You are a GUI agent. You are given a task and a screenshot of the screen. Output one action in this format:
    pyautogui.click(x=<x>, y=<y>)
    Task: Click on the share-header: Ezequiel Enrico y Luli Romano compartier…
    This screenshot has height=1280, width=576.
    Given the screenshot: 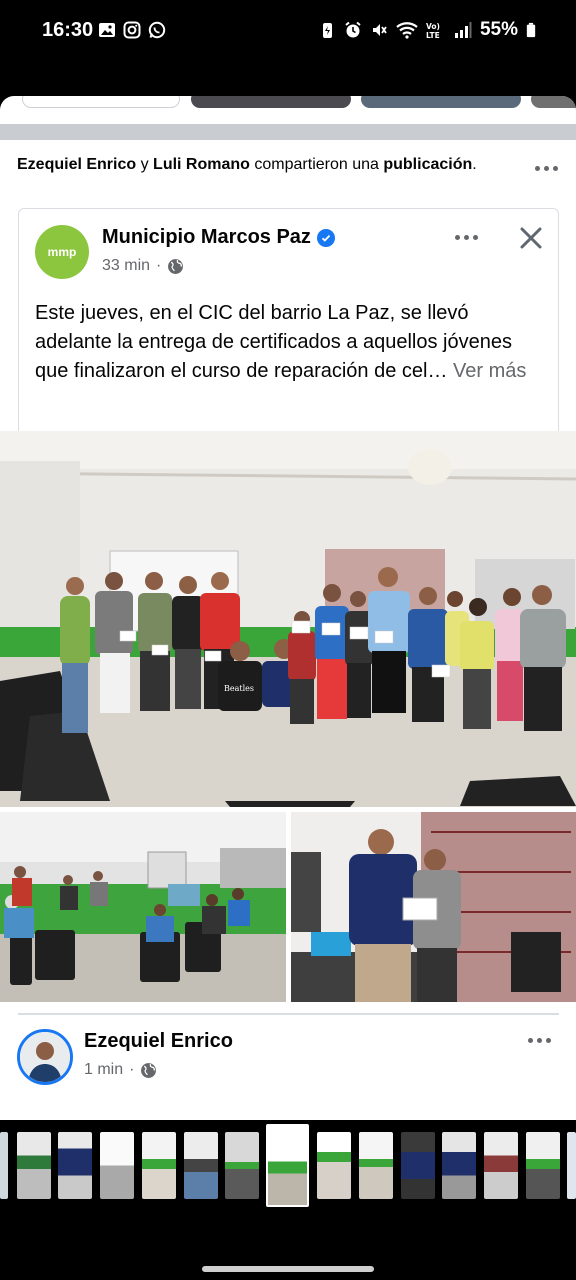 What is the action you would take?
    pyautogui.click(x=247, y=164)
    